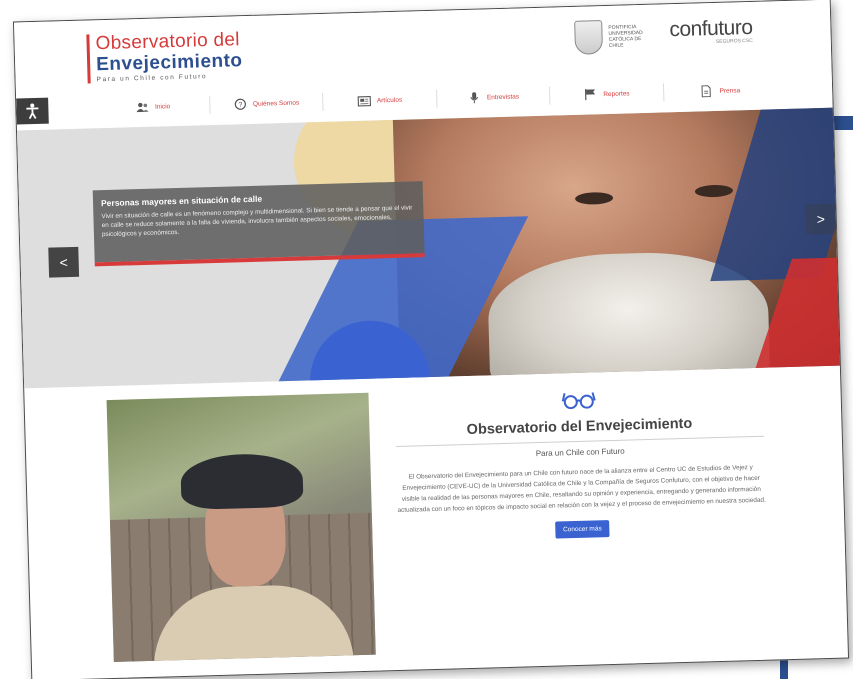 The image size is (853, 679). Describe the element at coordinates (169, 63) in the screenshot. I see `logo-line2: Envejecimiento` at that location.